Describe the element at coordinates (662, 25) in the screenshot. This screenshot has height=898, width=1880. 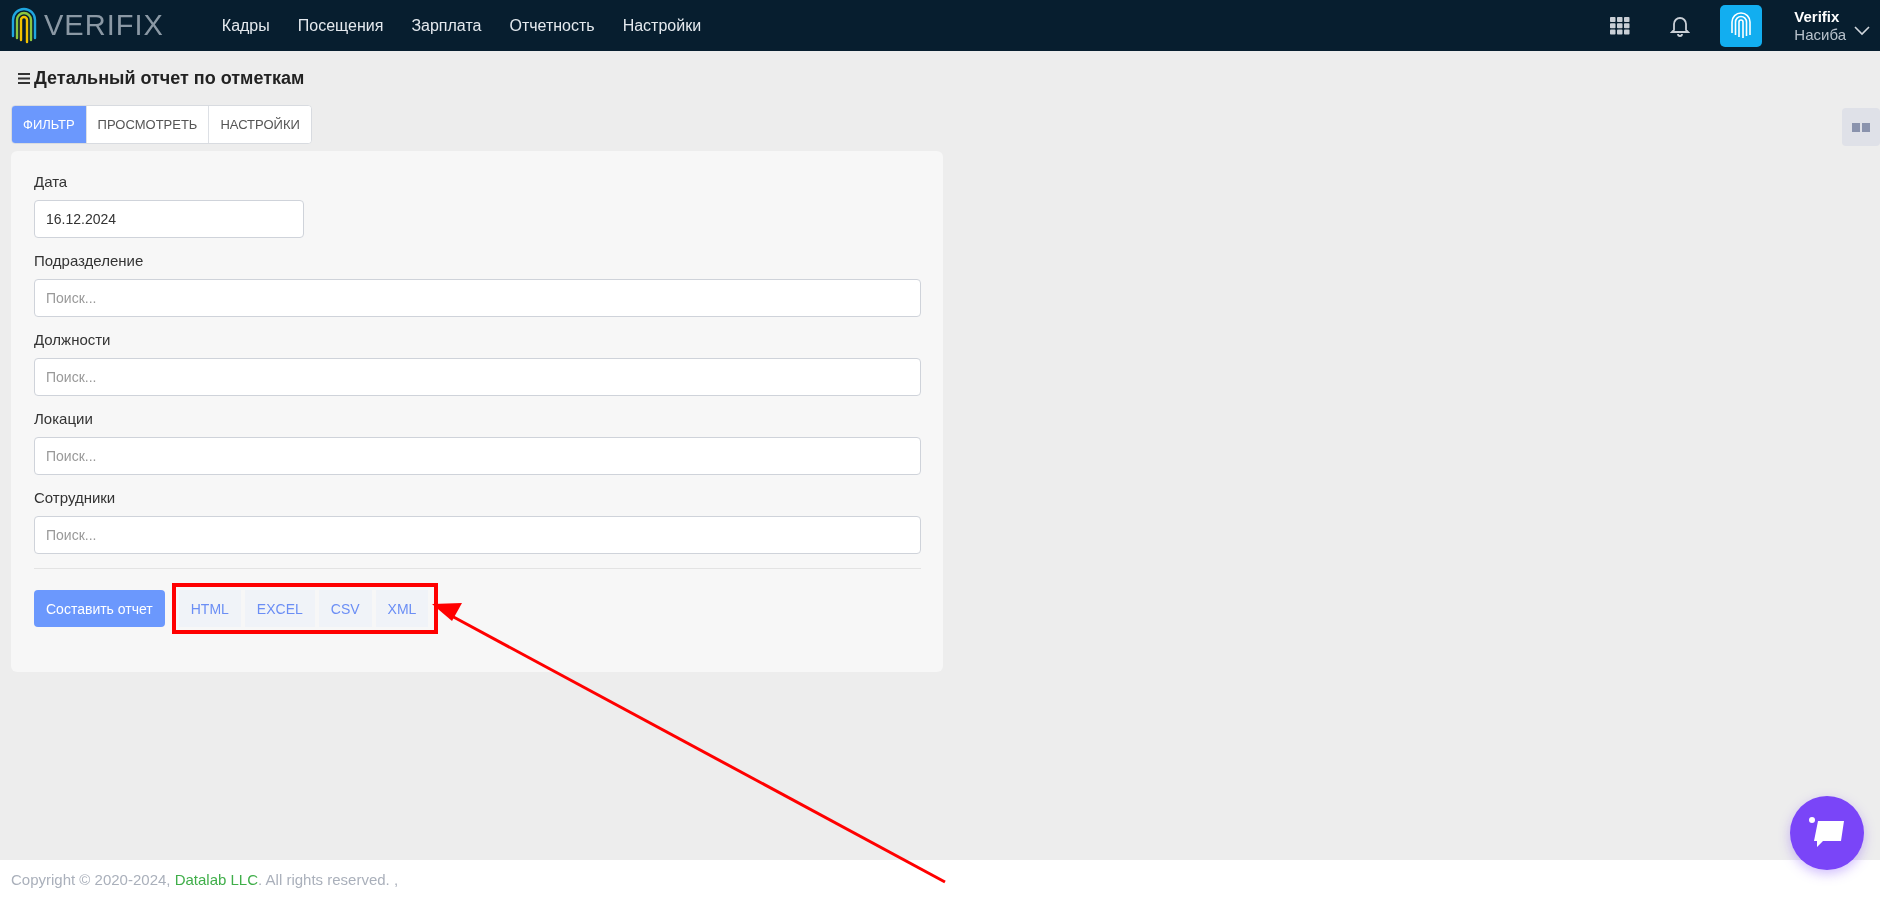
I see `nav-link: Настройки` at that location.